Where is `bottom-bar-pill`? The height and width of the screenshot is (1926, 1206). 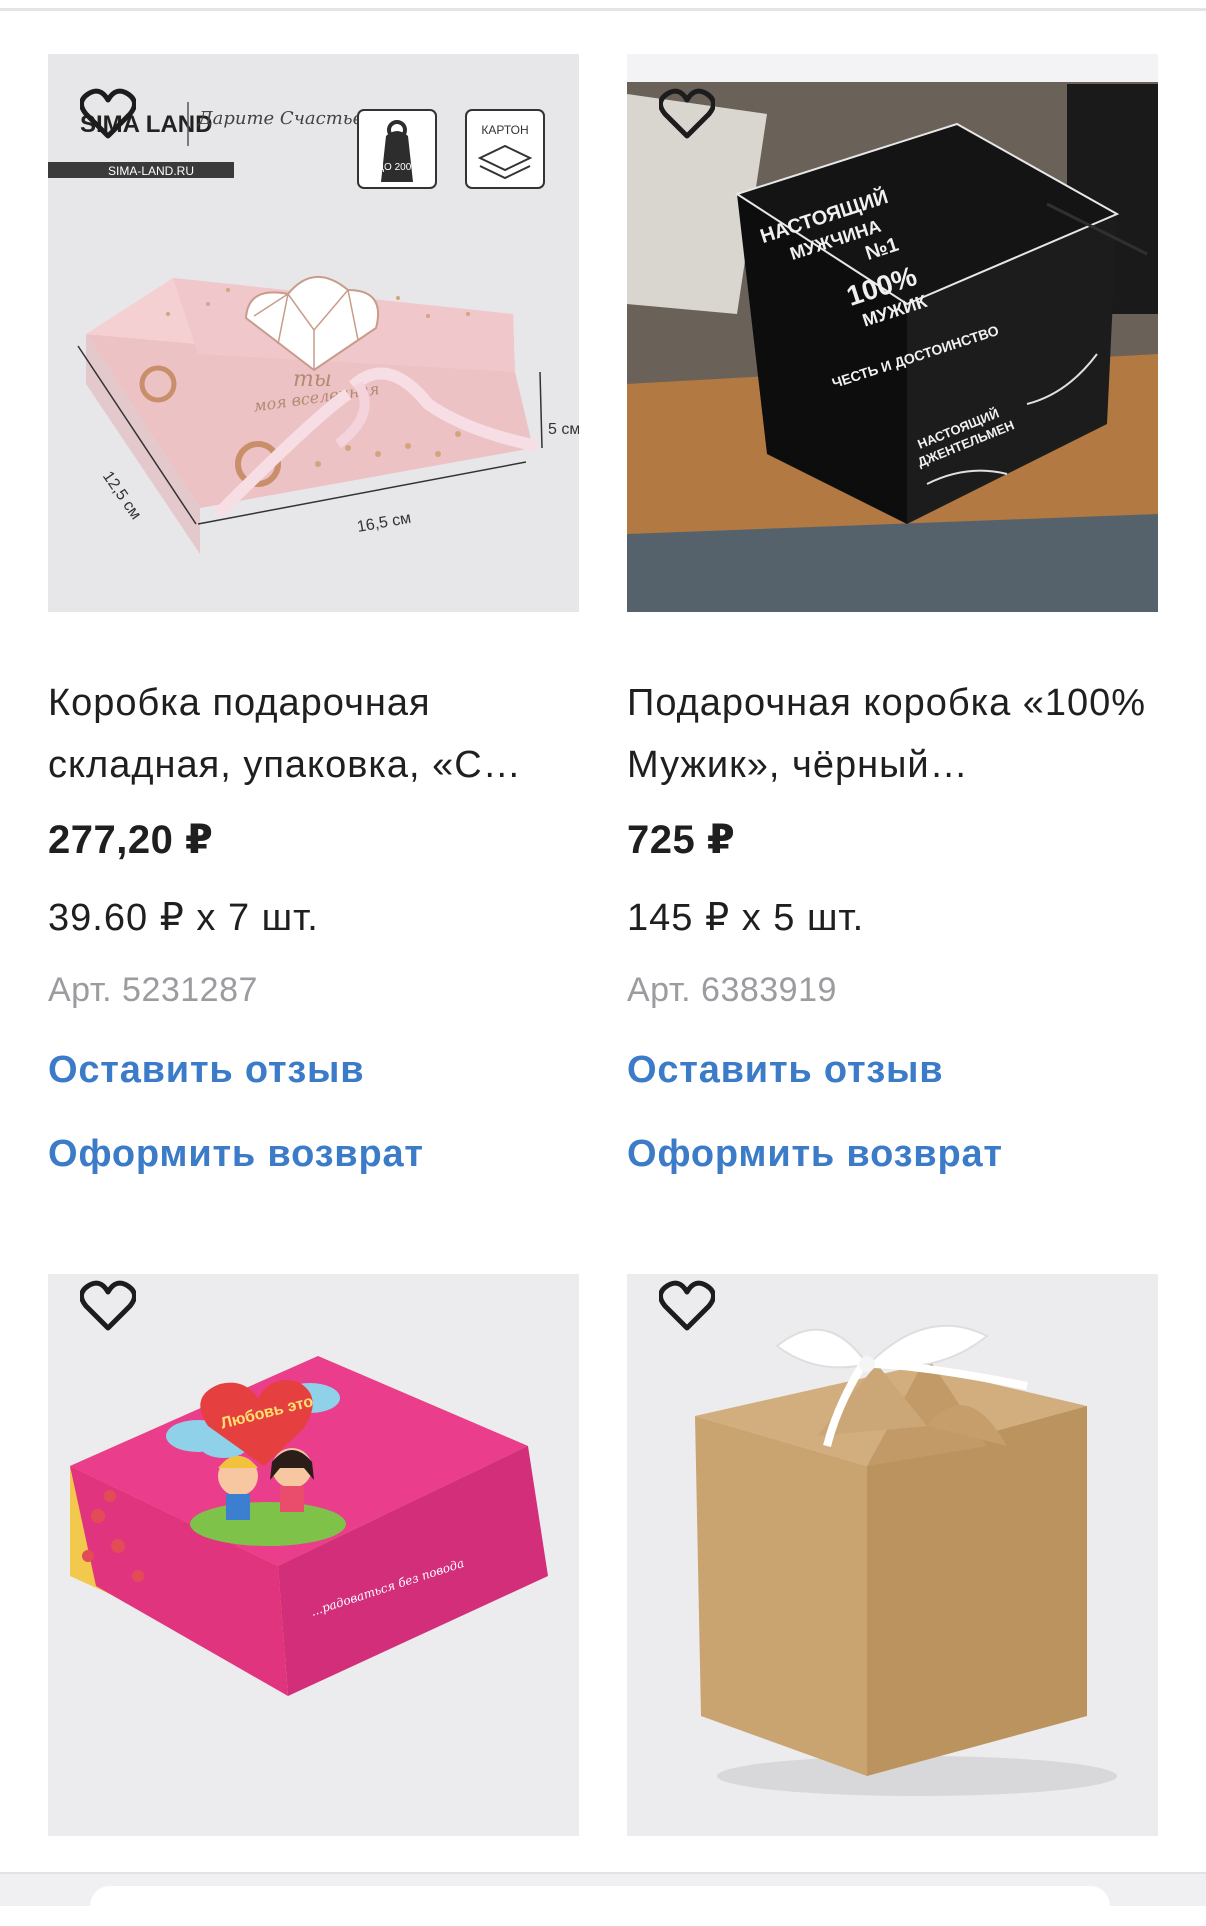
bottom-bar-pill is located at coordinates (600, 1906).